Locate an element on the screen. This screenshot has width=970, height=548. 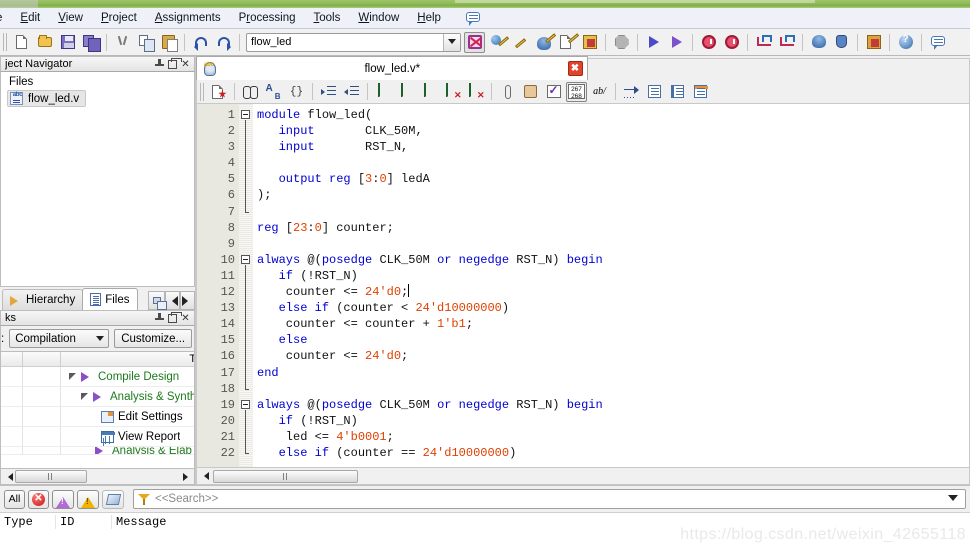
menu-item-project: Project is located at coordinates (119, 18).